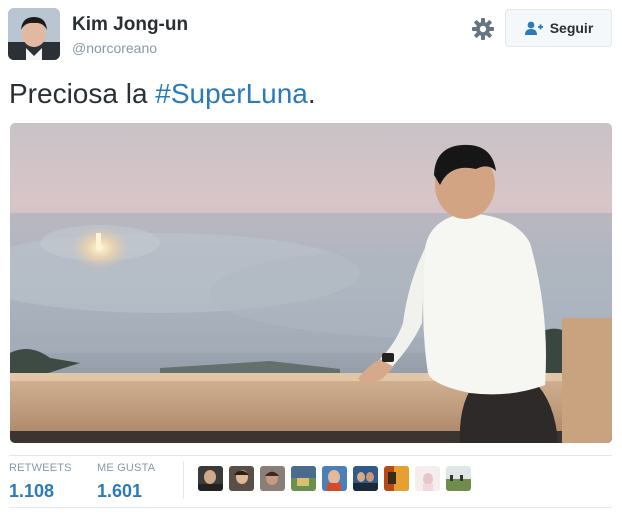  I want to click on author-handle: @norcoreano, so click(130, 48).